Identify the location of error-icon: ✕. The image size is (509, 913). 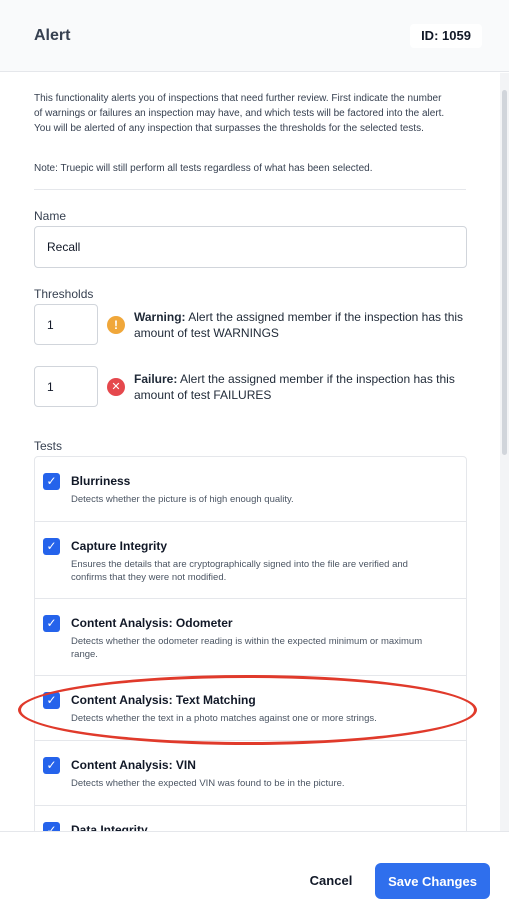
(116, 387).